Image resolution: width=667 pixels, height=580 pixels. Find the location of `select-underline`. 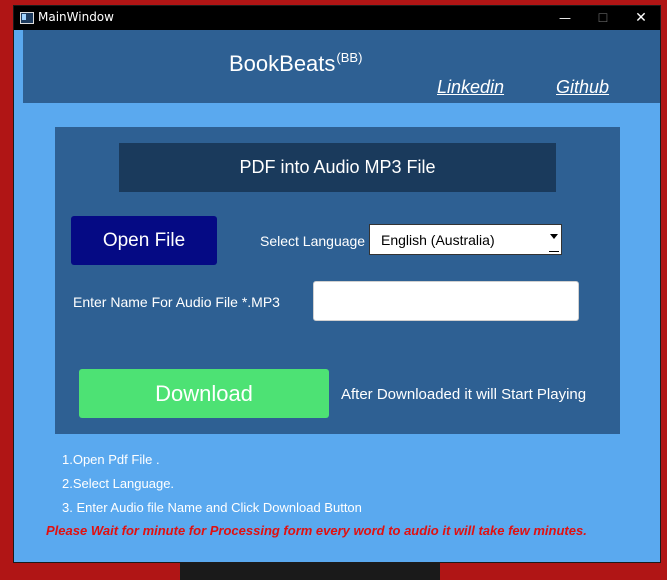

select-underline is located at coordinates (554, 251).